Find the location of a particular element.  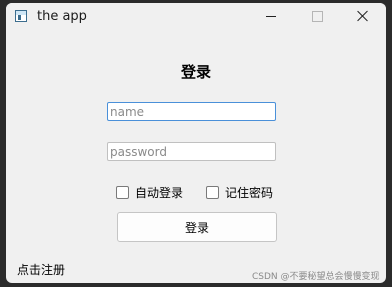

close-button is located at coordinates (363, 17).